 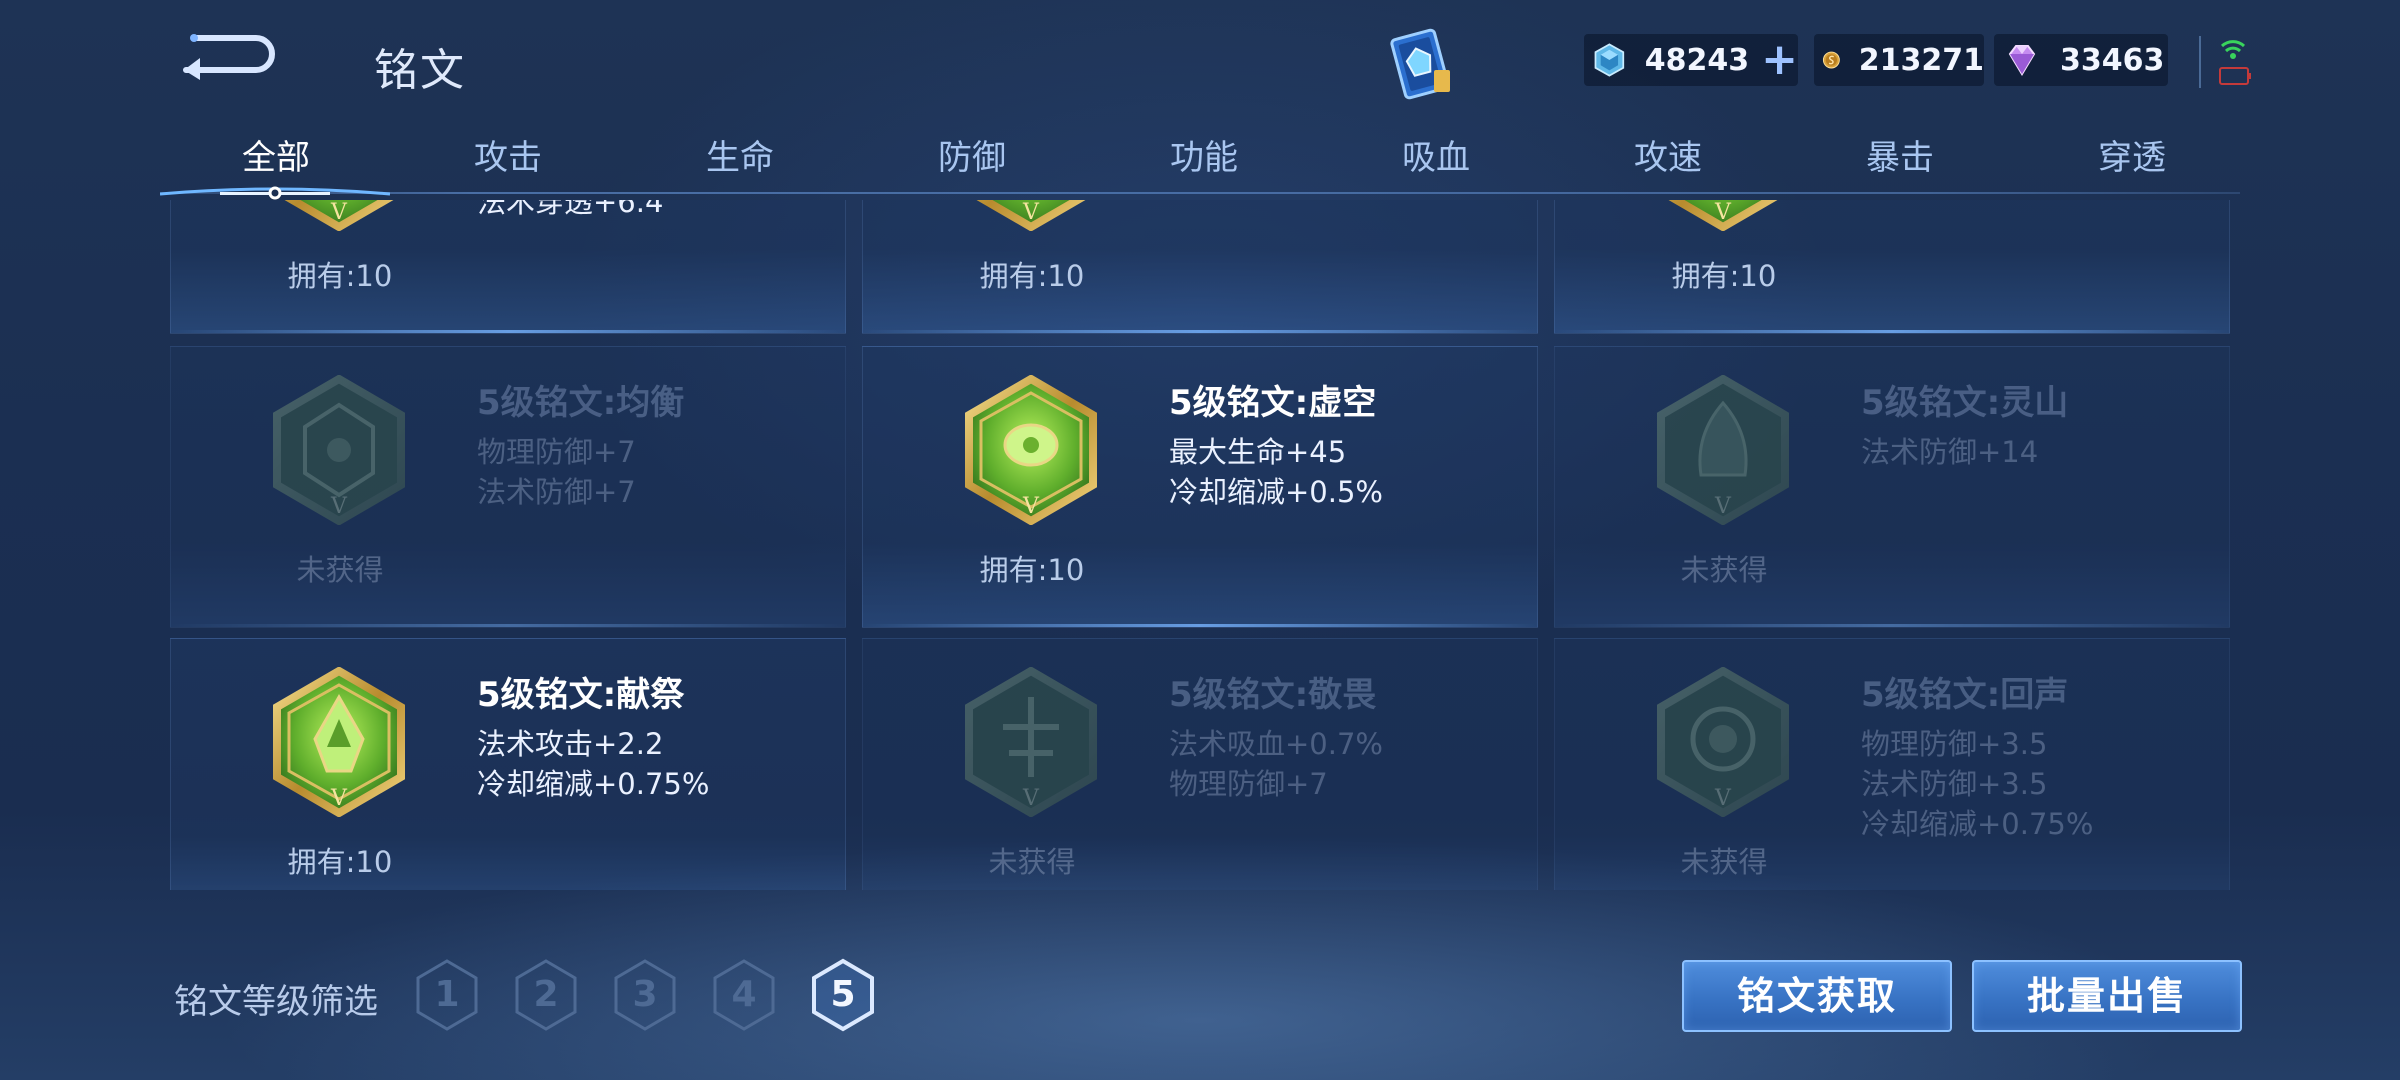 What do you see at coordinates (1273, 695) in the screenshot?
I see `inscription-name: 5级铭文:敬畏` at bounding box center [1273, 695].